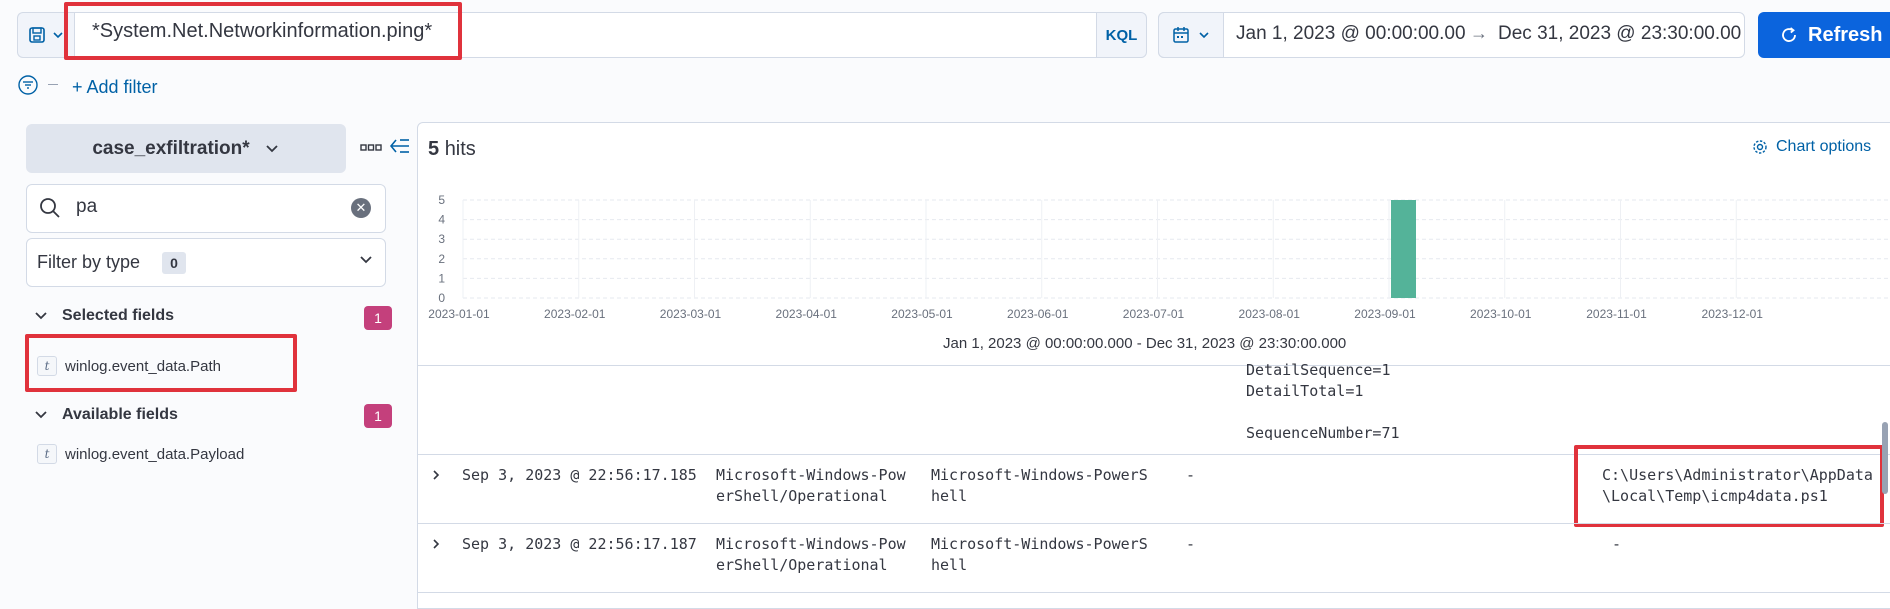 This screenshot has height=609, width=1890. What do you see at coordinates (361, 208) in the screenshot?
I see `clear-search-icon: ✕` at bounding box center [361, 208].